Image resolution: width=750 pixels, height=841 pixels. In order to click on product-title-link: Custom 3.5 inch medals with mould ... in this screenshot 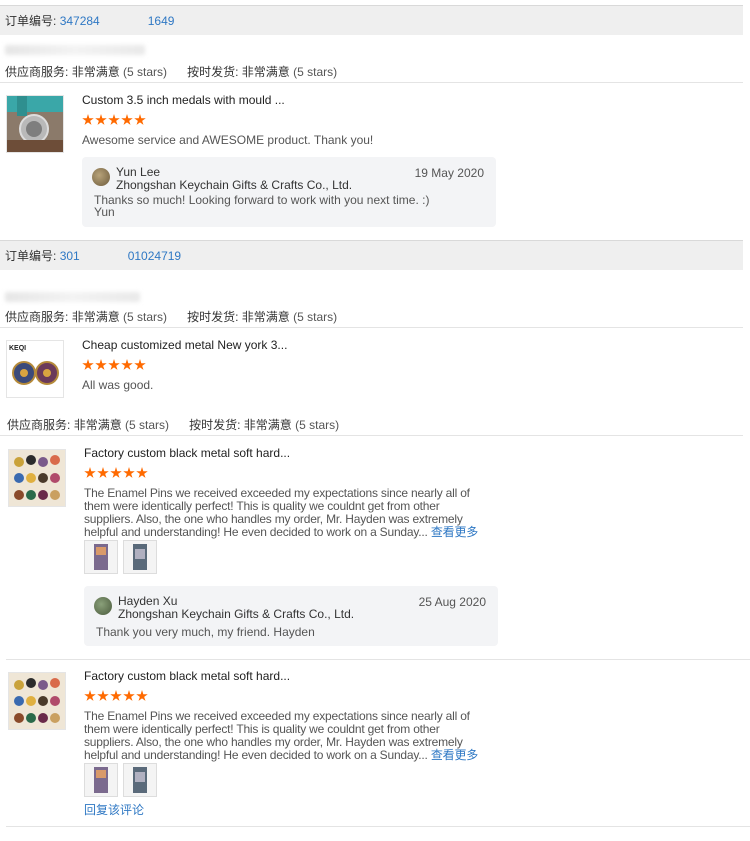, I will do `click(183, 100)`.